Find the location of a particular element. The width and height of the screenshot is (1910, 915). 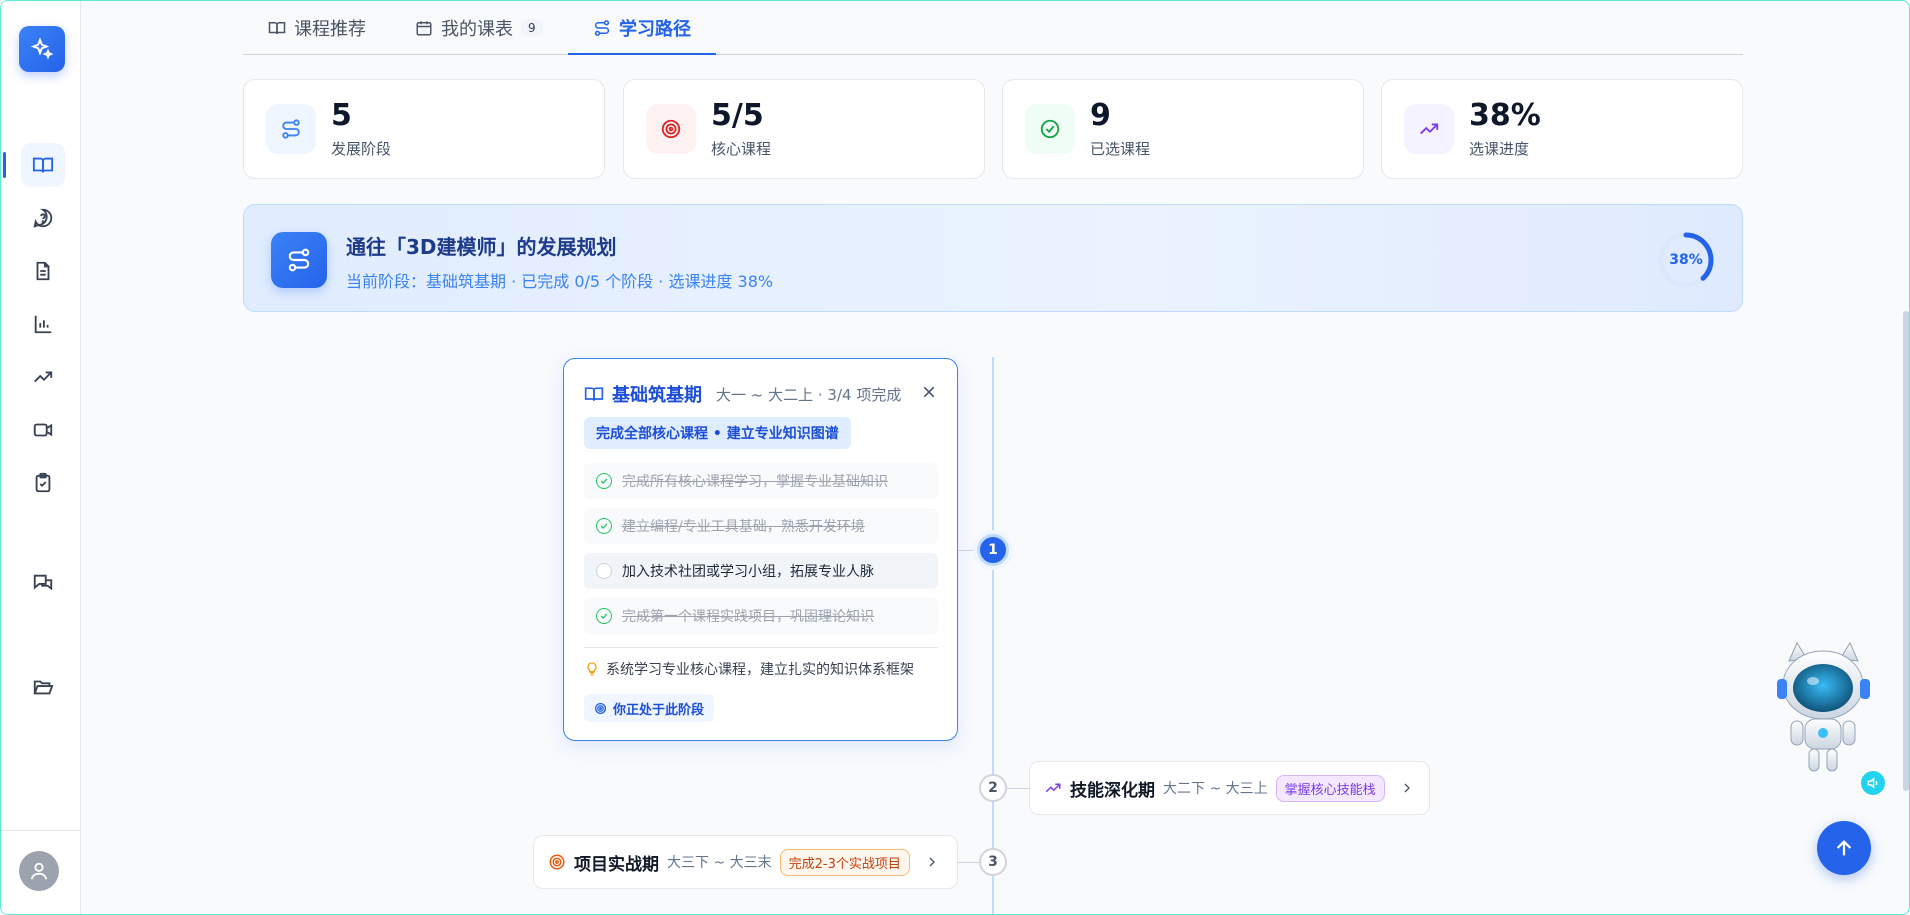

unchecked-circle-icon is located at coordinates (604, 571).